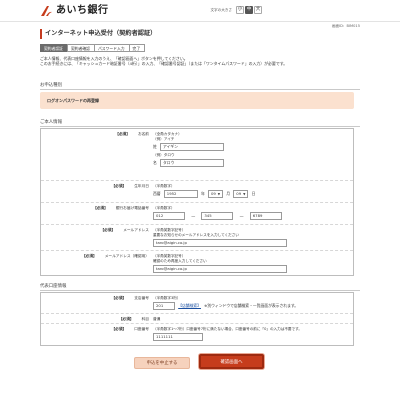 This screenshot has height=398, width=400. I want to click on section-heading-applicant-type: お申込種別, so click(200, 86).